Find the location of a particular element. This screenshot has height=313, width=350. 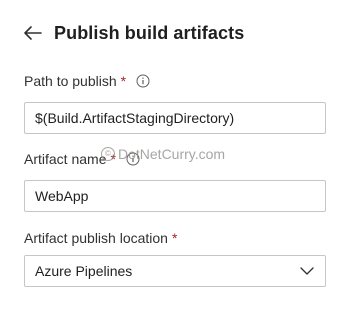

artifact-publish-location-label: Artifact publish location * is located at coordinates (100, 238).